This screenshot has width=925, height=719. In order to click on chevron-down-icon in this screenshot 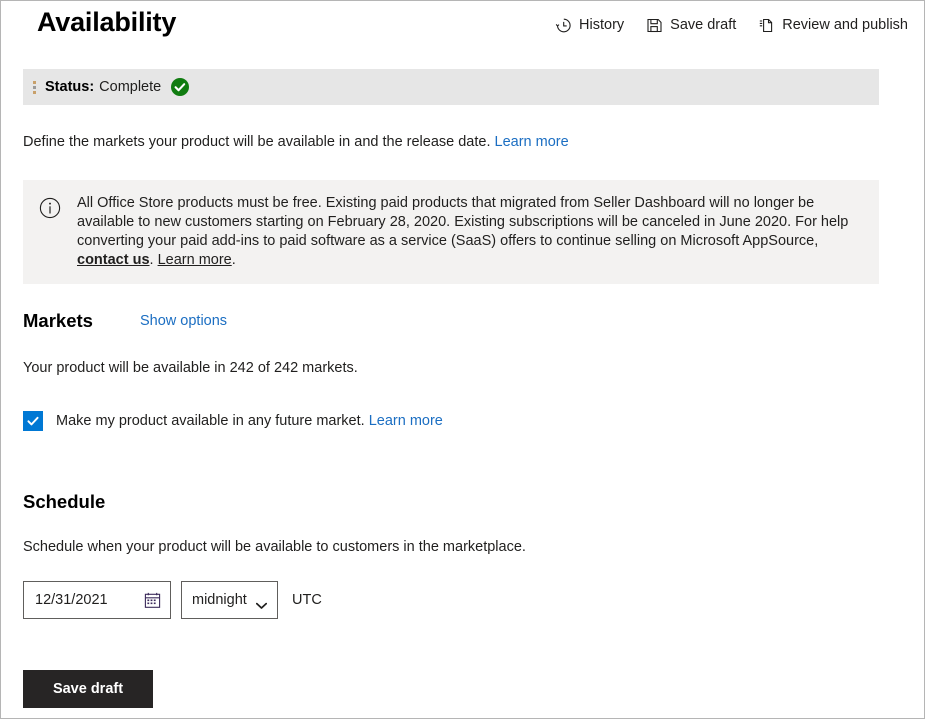, I will do `click(261, 603)`.